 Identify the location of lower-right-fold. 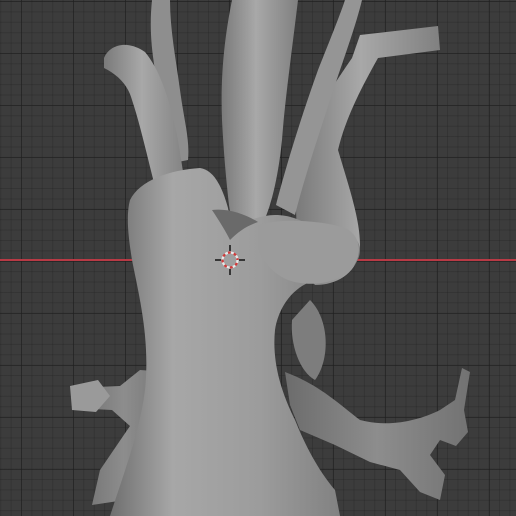
(308, 340).